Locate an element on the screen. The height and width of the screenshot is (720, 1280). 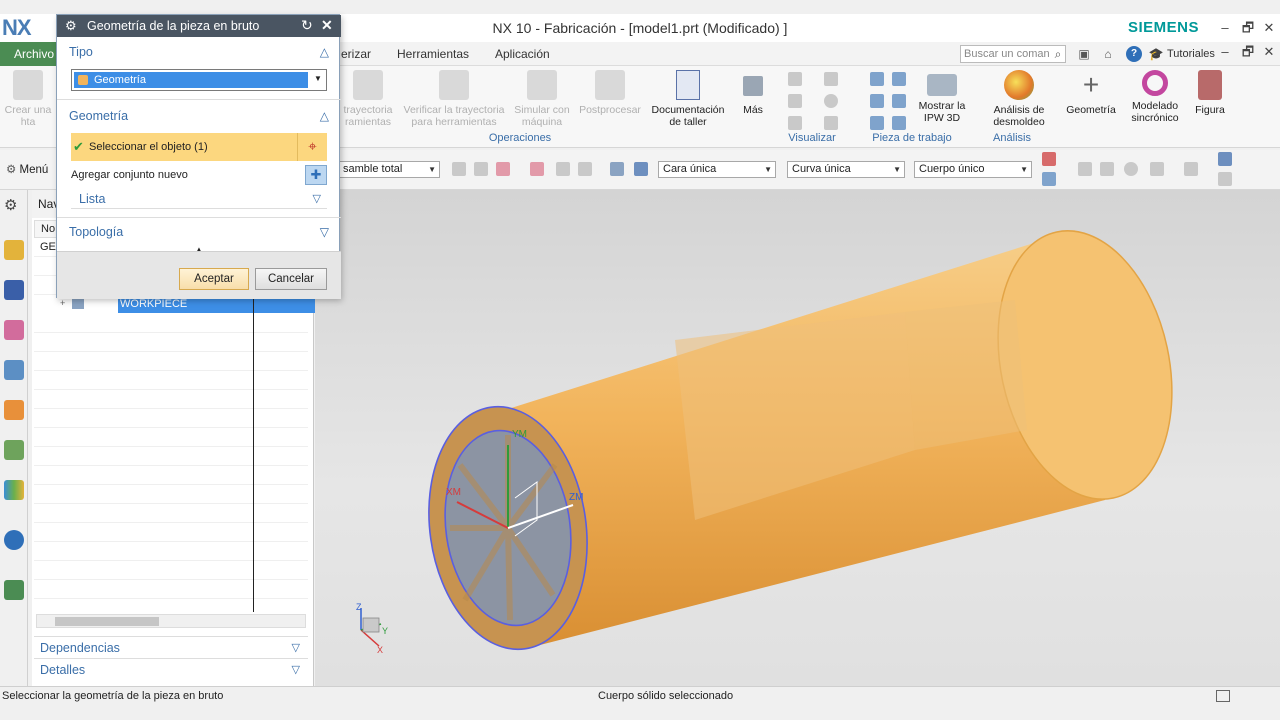
face-rule-combo: Cara única ▼ is located at coordinates (717, 169).